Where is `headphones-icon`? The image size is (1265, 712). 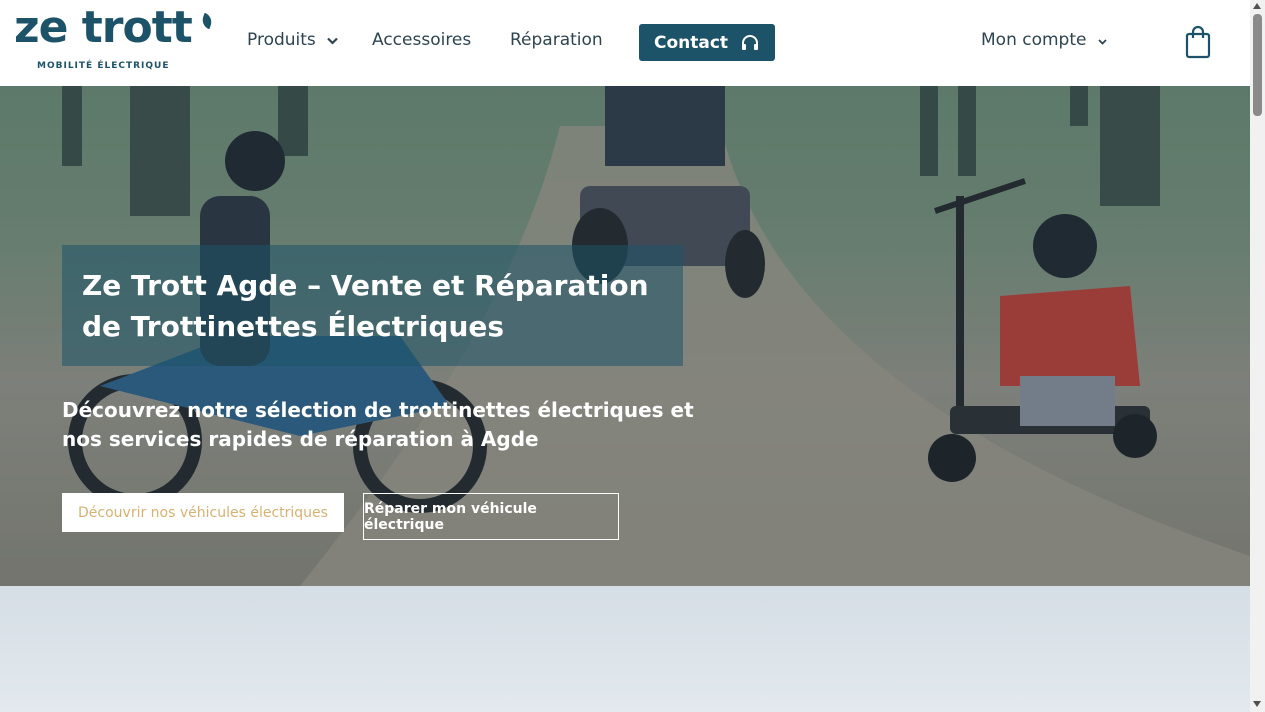 headphones-icon is located at coordinates (750, 43).